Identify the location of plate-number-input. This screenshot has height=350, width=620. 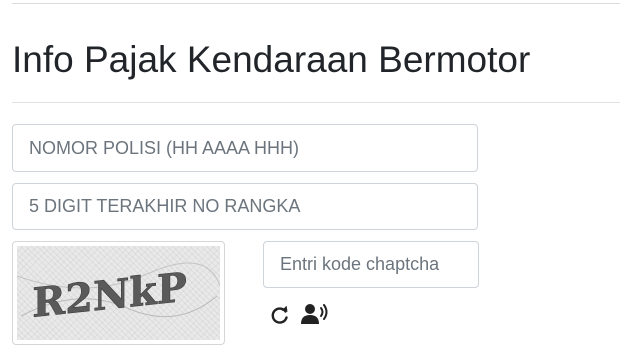
(245, 148).